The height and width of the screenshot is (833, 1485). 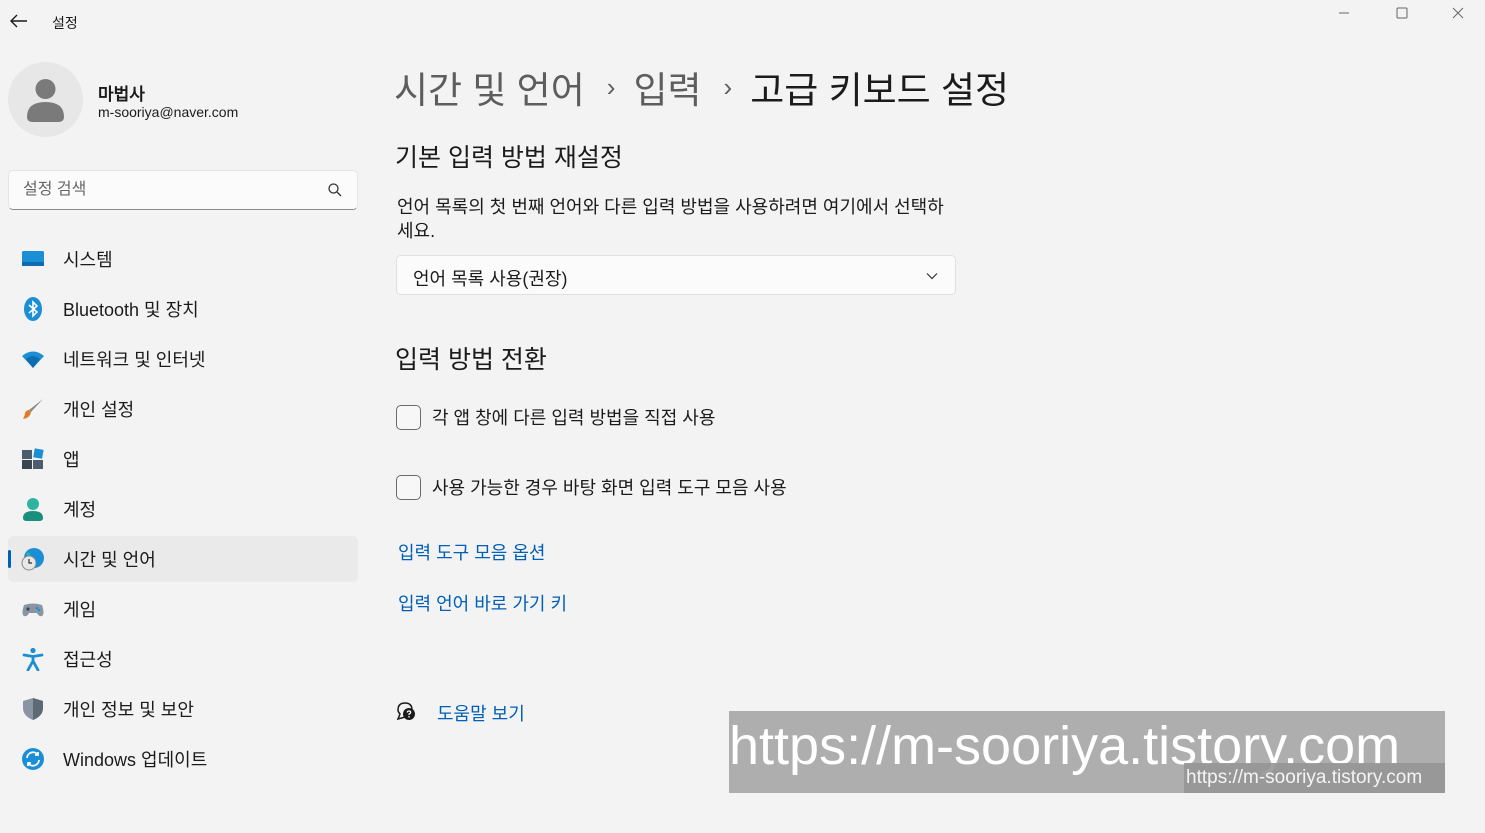 I want to click on sidebar-item-label: 접근성, so click(x=88, y=660).